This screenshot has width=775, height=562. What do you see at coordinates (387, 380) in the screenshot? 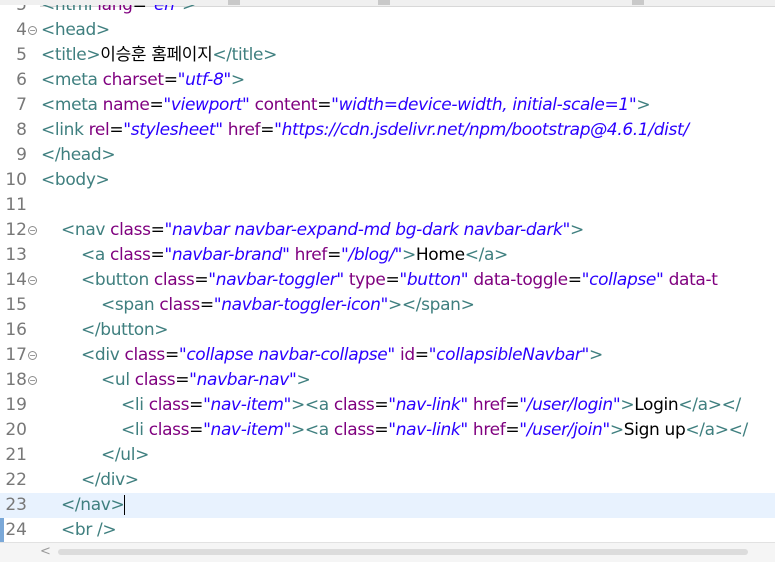
I see `code-line: 18− <ul class="navbar-nav">` at bounding box center [387, 380].